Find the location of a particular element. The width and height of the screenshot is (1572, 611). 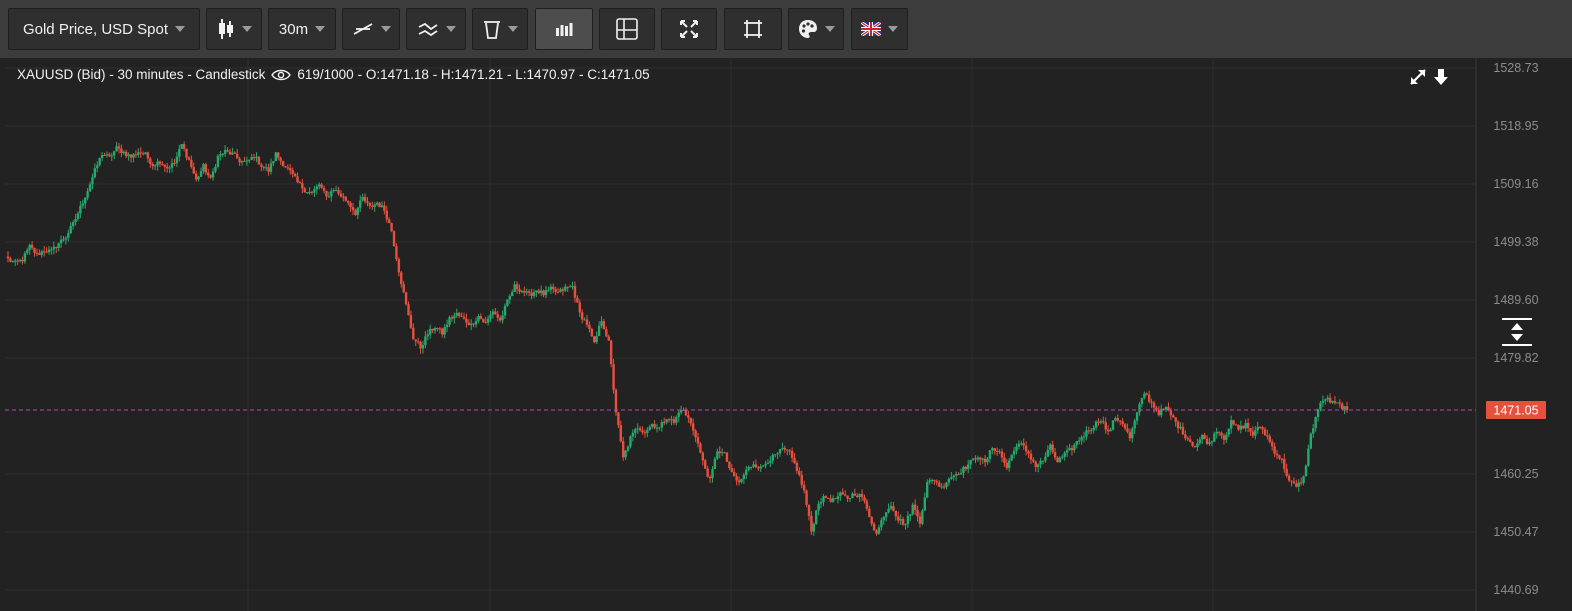

fit-chart-button is located at coordinates (753, 29).